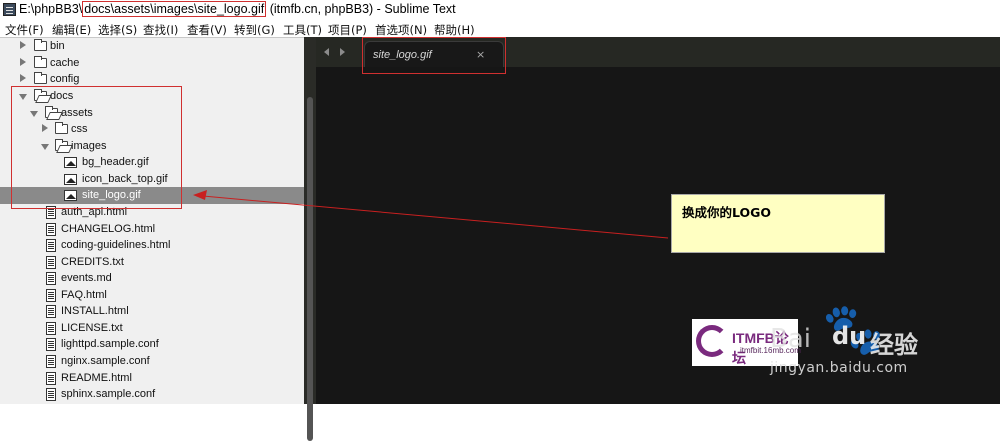 The height and width of the screenshot is (441, 1000). I want to click on menu-help: 帮助(H), so click(454, 30).